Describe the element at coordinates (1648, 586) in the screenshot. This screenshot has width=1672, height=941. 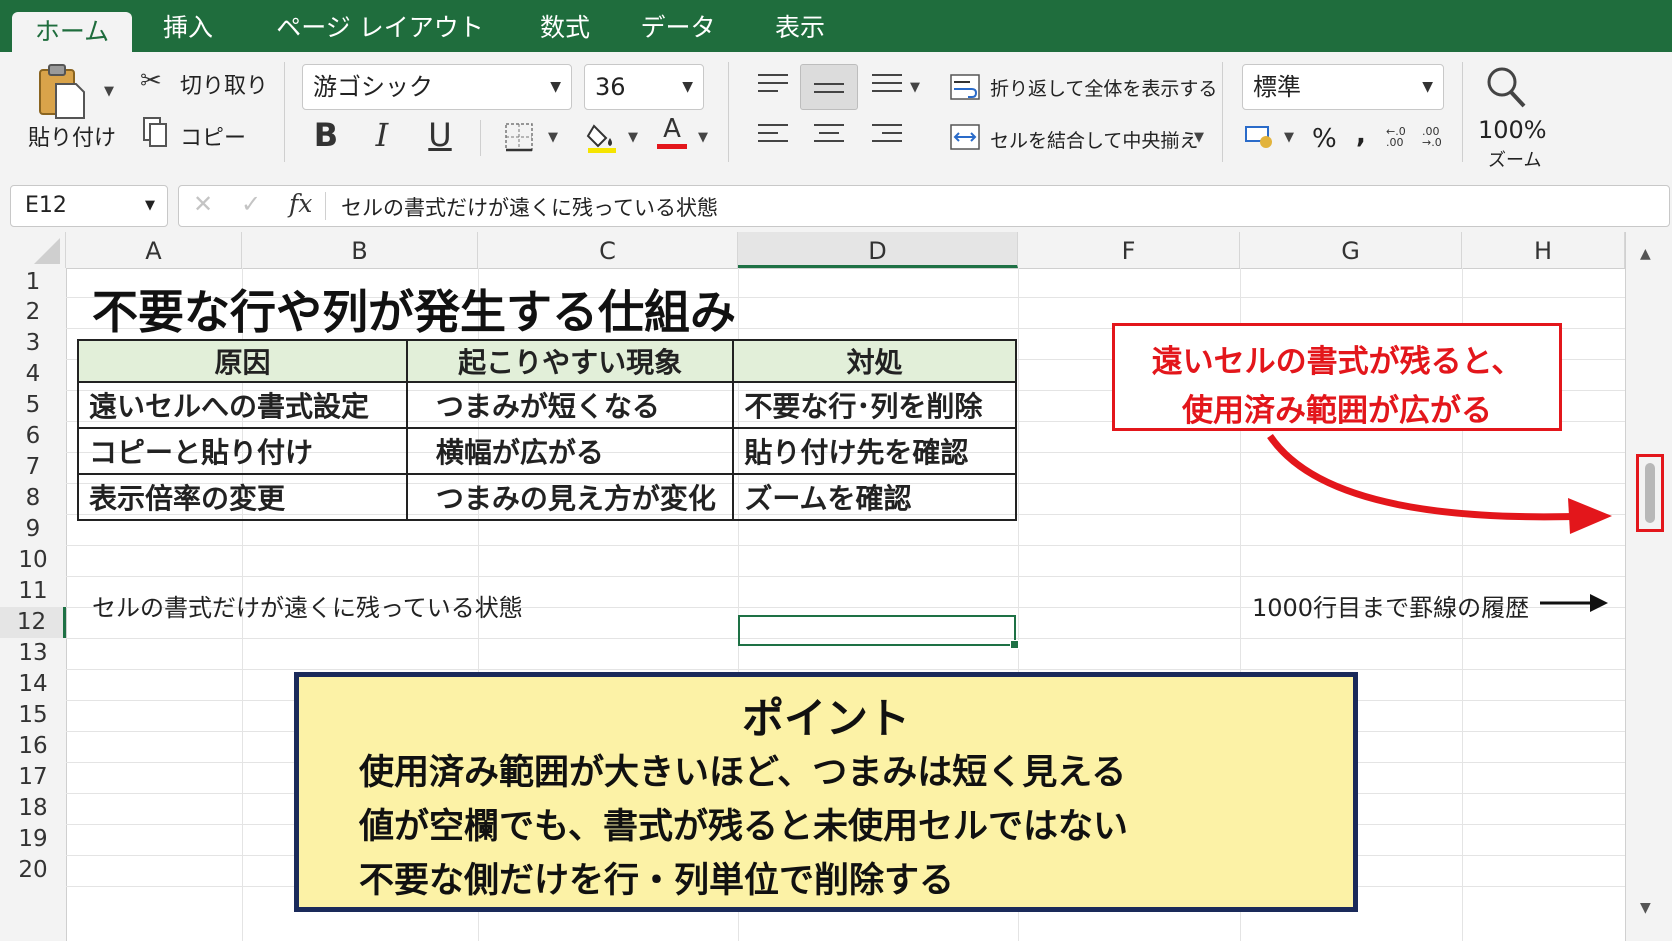
I see `vertical-scrollbar: ▲ ▼` at that location.